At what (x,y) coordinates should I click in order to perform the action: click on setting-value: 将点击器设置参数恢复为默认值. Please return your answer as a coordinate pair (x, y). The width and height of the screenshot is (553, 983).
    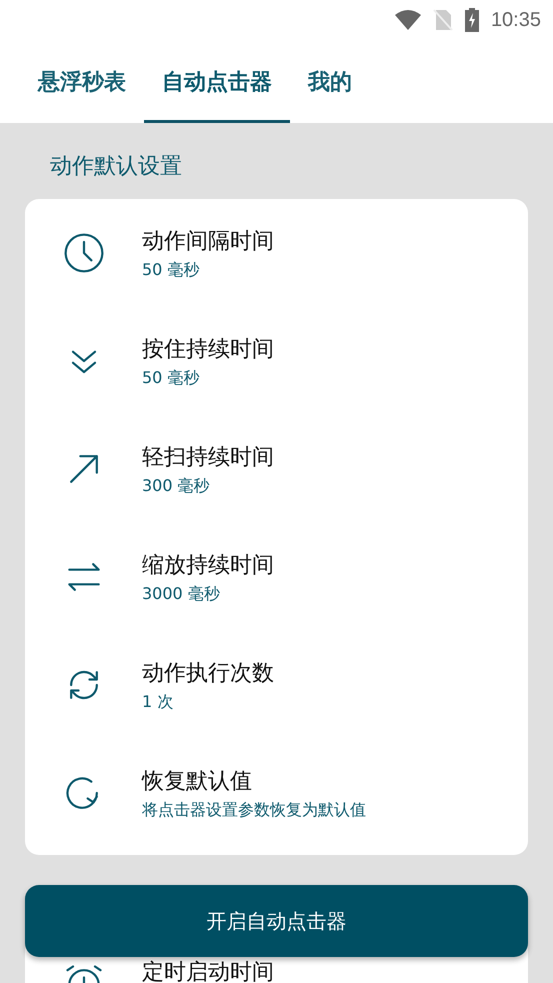
    Looking at the image, I should click on (254, 810).